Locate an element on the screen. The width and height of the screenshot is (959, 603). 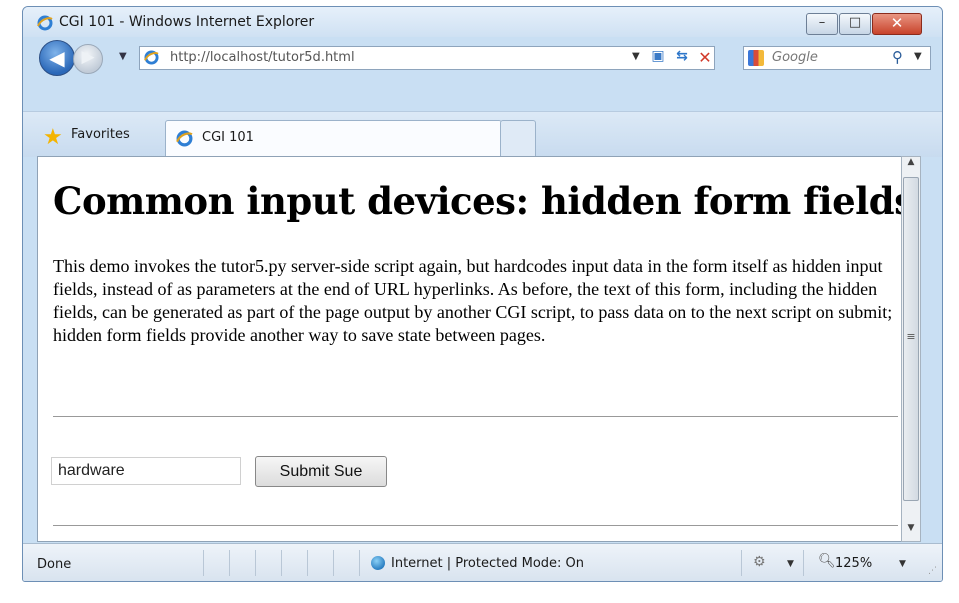
page-icon is located at coordinates (151, 57).